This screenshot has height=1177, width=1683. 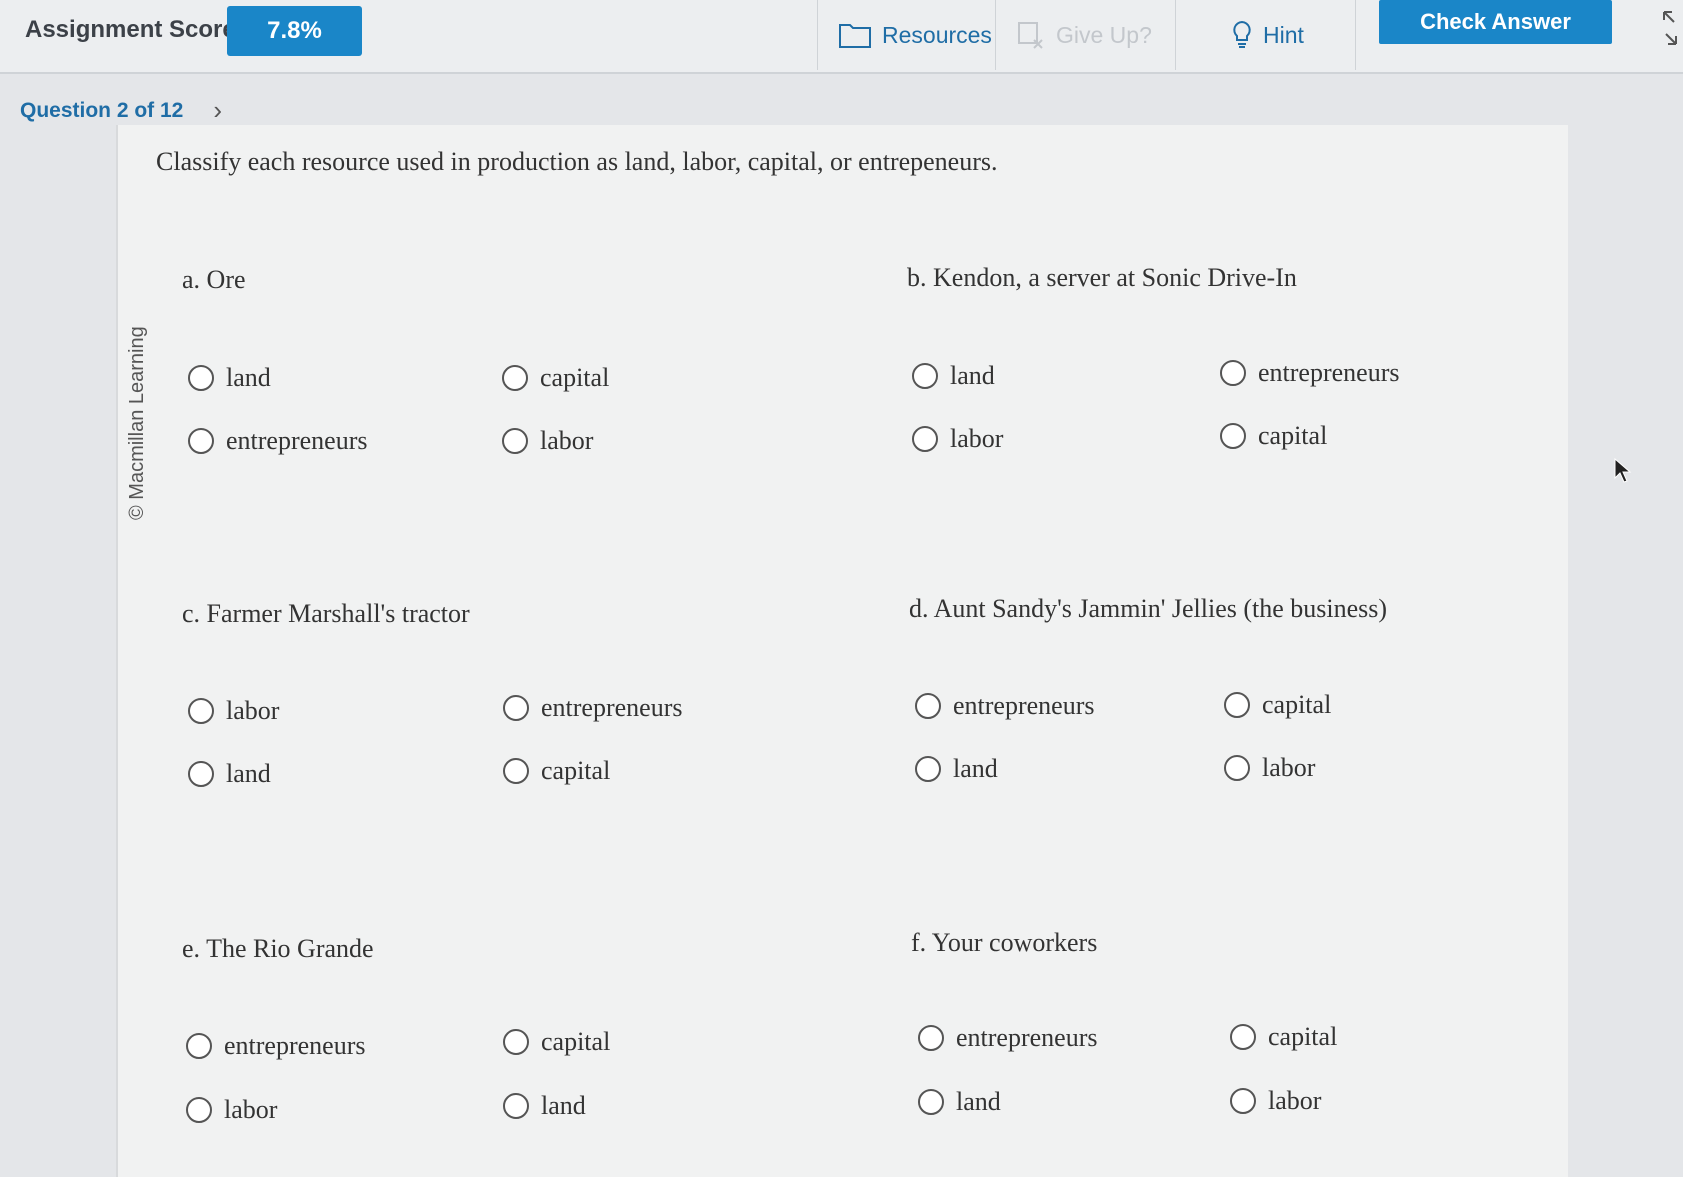 I want to click on question-c-option: land, so click(x=229, y=774).